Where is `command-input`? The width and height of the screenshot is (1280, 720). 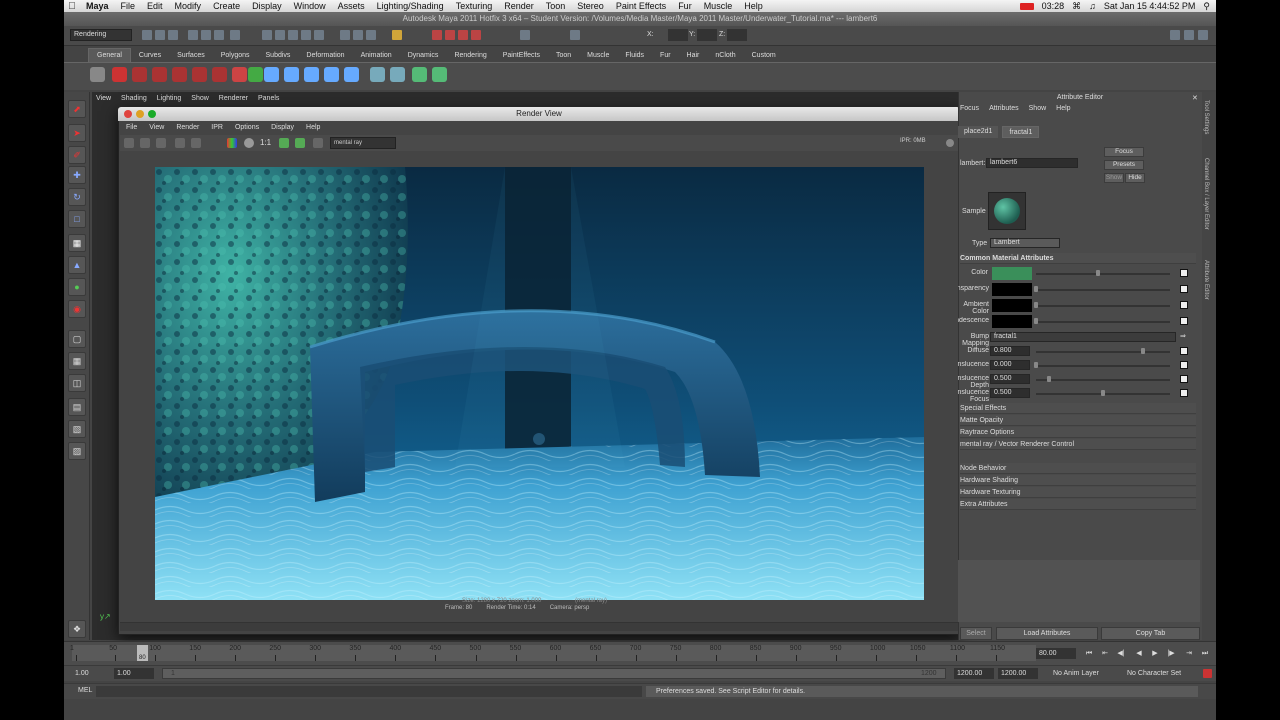 command-input is located at coordinates (369, 691).